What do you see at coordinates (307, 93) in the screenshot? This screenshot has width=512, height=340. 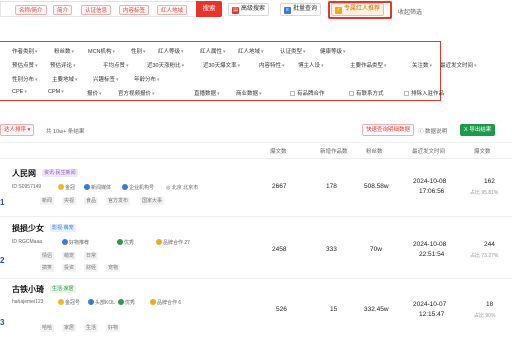 I see `brand-coop-checkbox: 有品牌合作` at bounding box center [307, 93].